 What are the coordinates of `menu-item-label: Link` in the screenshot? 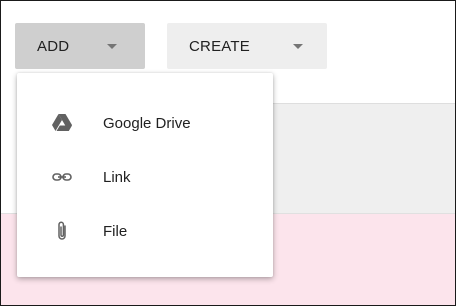 It's located at (117, 177).